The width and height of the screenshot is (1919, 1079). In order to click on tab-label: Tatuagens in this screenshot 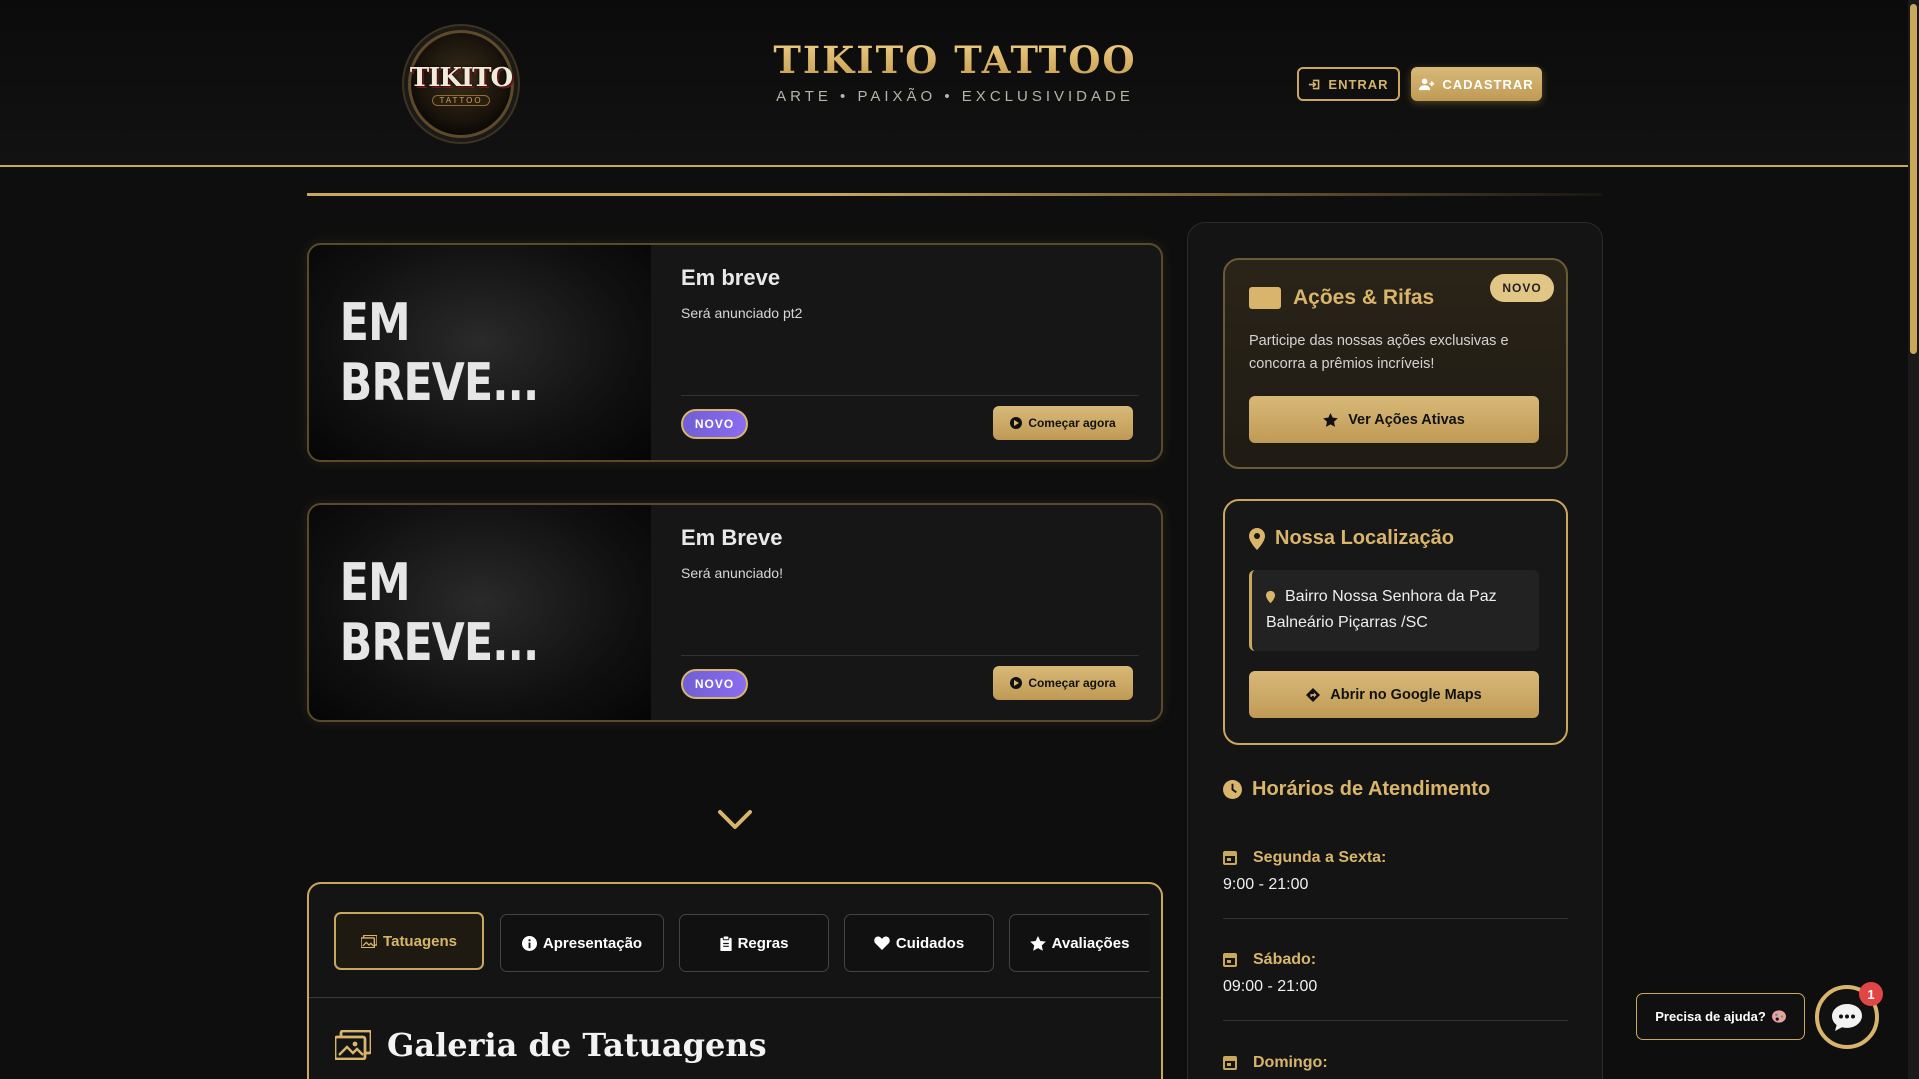, I will do `click(420, 941)`.